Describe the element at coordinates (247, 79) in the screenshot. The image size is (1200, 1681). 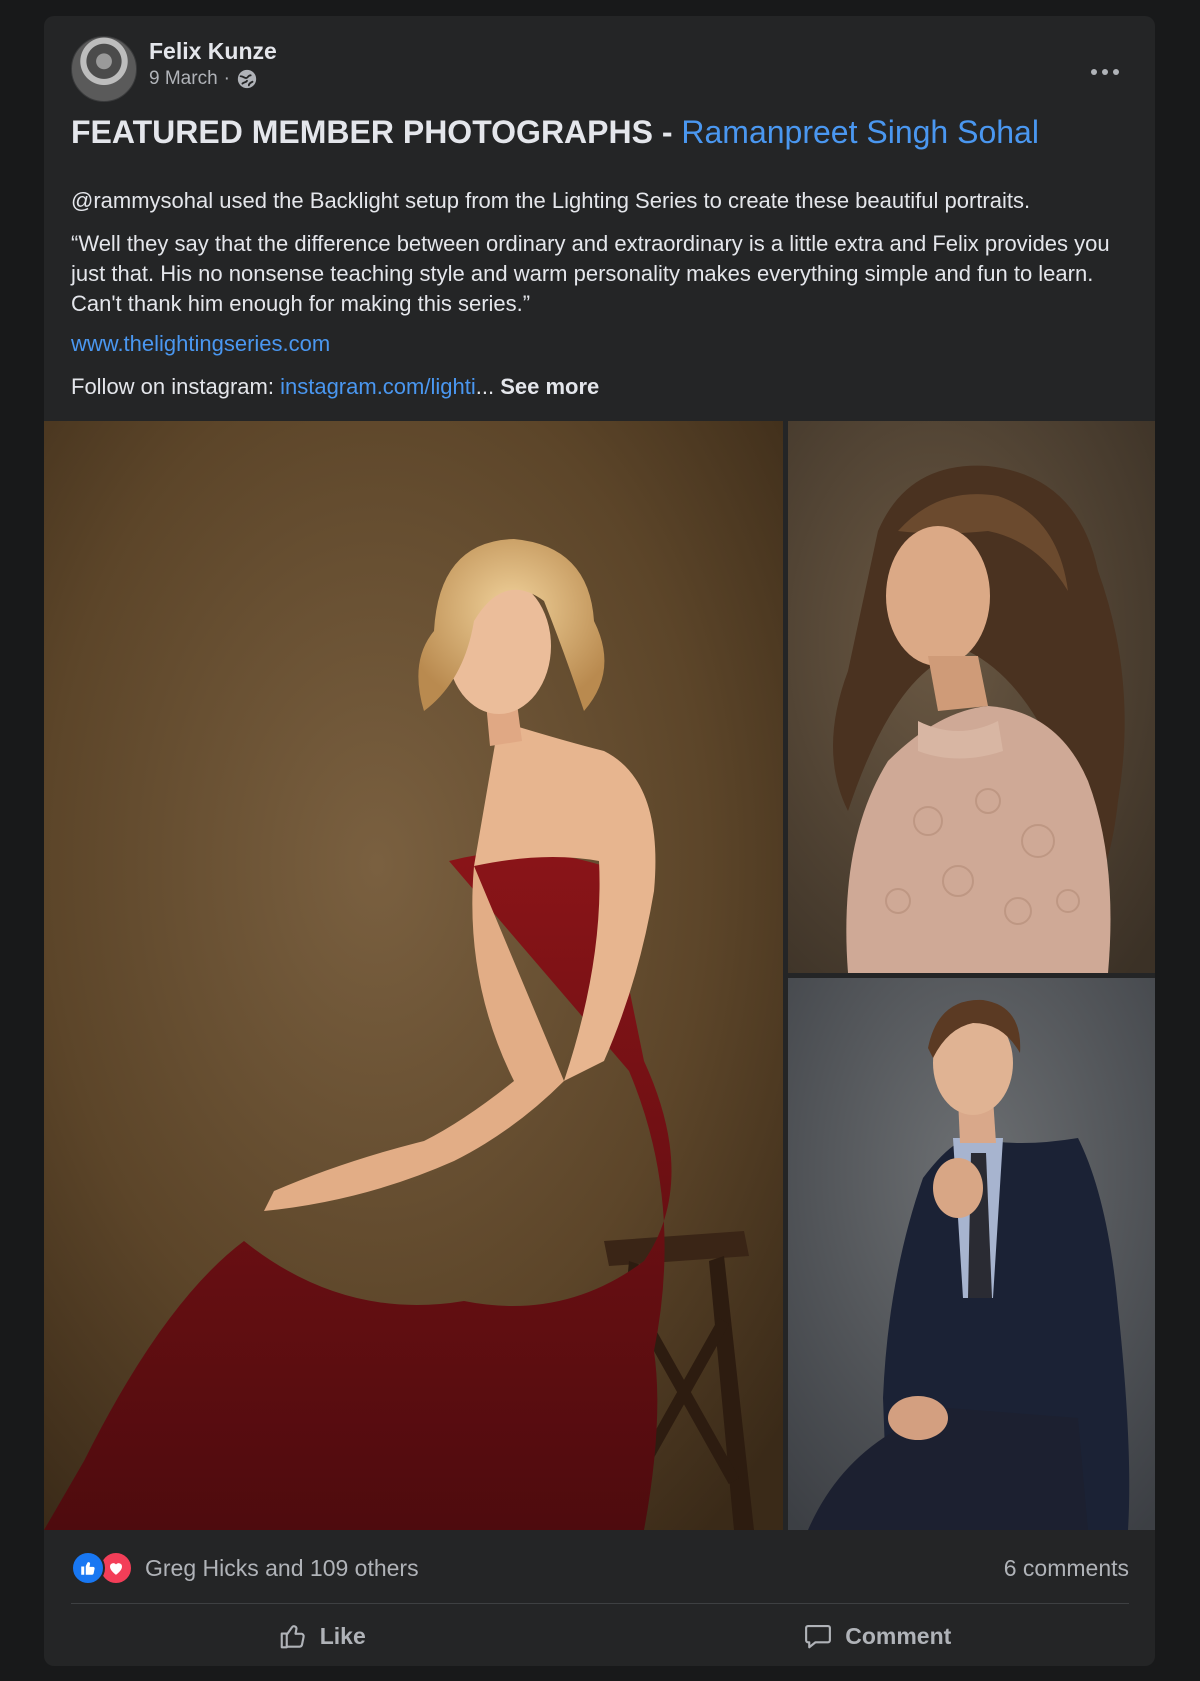
I see `public-globe-icon` at that location.